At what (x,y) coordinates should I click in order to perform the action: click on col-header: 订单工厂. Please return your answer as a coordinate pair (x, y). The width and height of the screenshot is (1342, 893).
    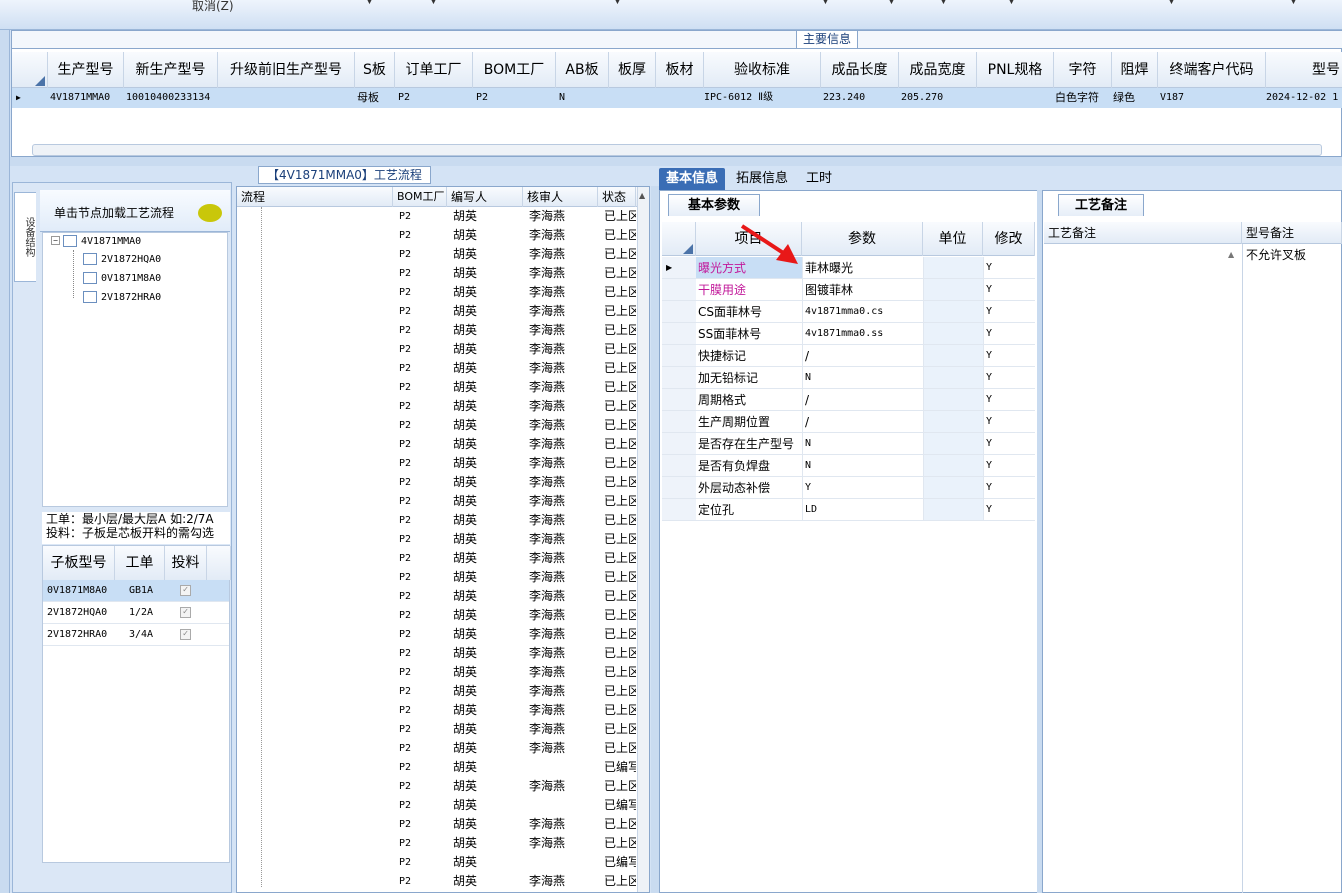
    Looking at the image, I should click on (434, 70).